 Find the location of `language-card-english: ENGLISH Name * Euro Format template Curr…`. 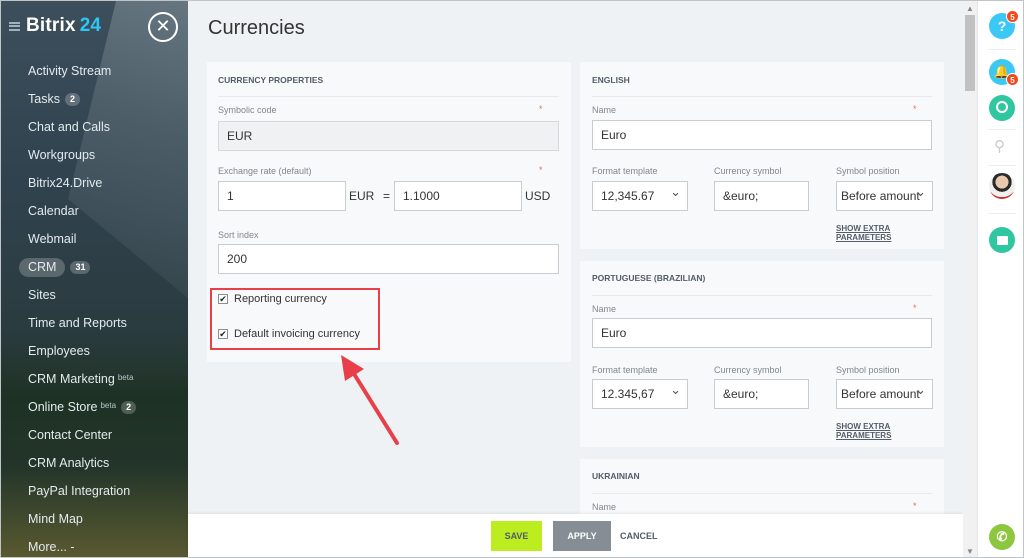

language-card-english: ENGLISH Name * Euro Format template Curr… is located at coordinates (762, 155).